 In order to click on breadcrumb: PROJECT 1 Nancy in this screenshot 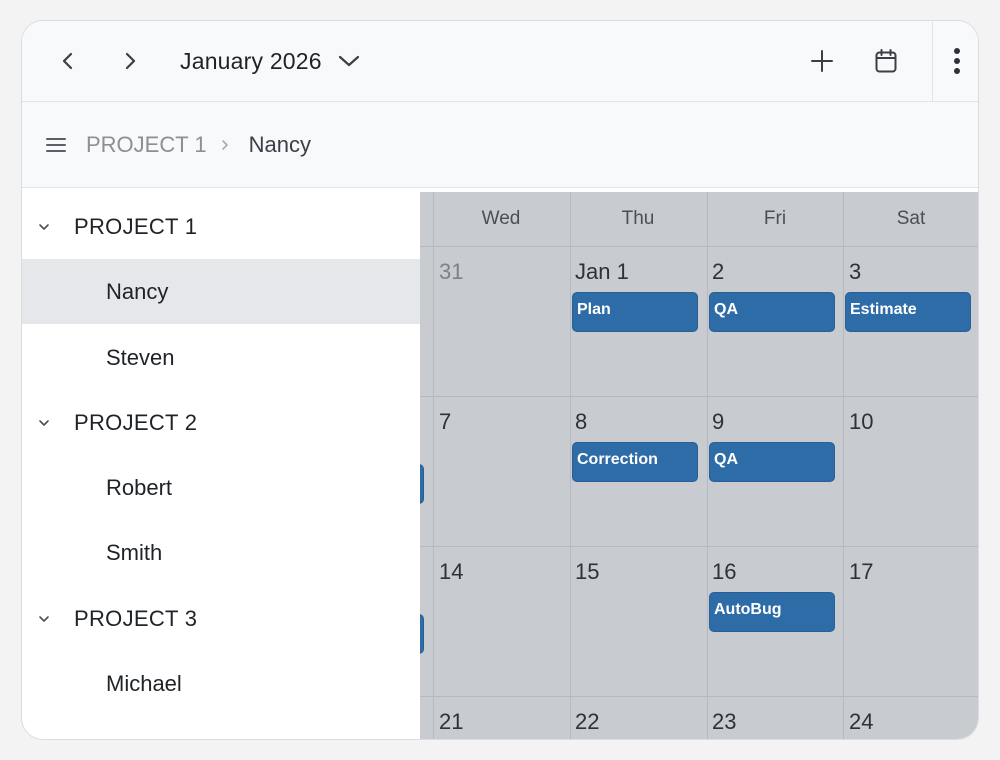, I will do `click(500, 145)`.